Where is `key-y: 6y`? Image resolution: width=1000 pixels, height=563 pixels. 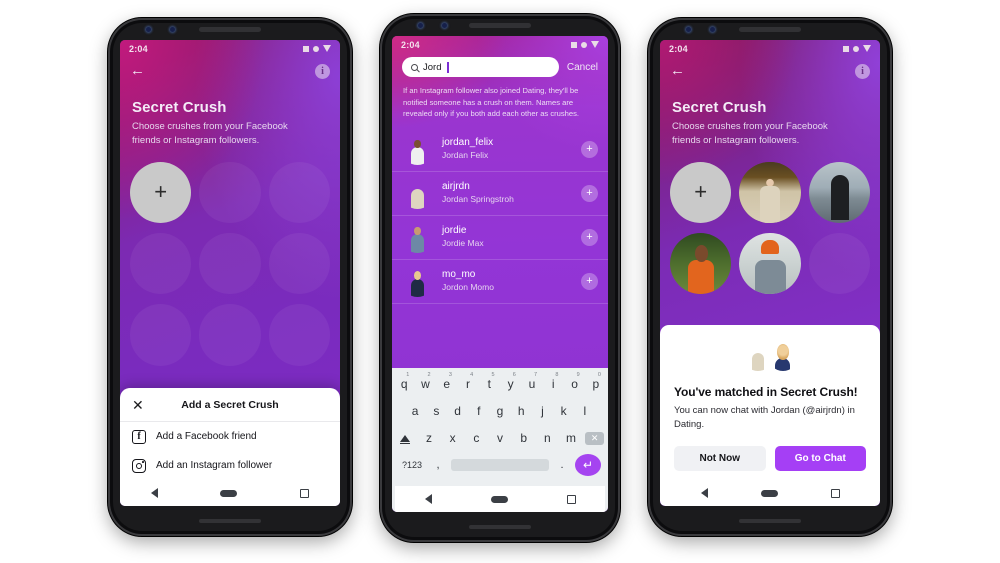
key-y: 6y is located at coordinates (511, 383).